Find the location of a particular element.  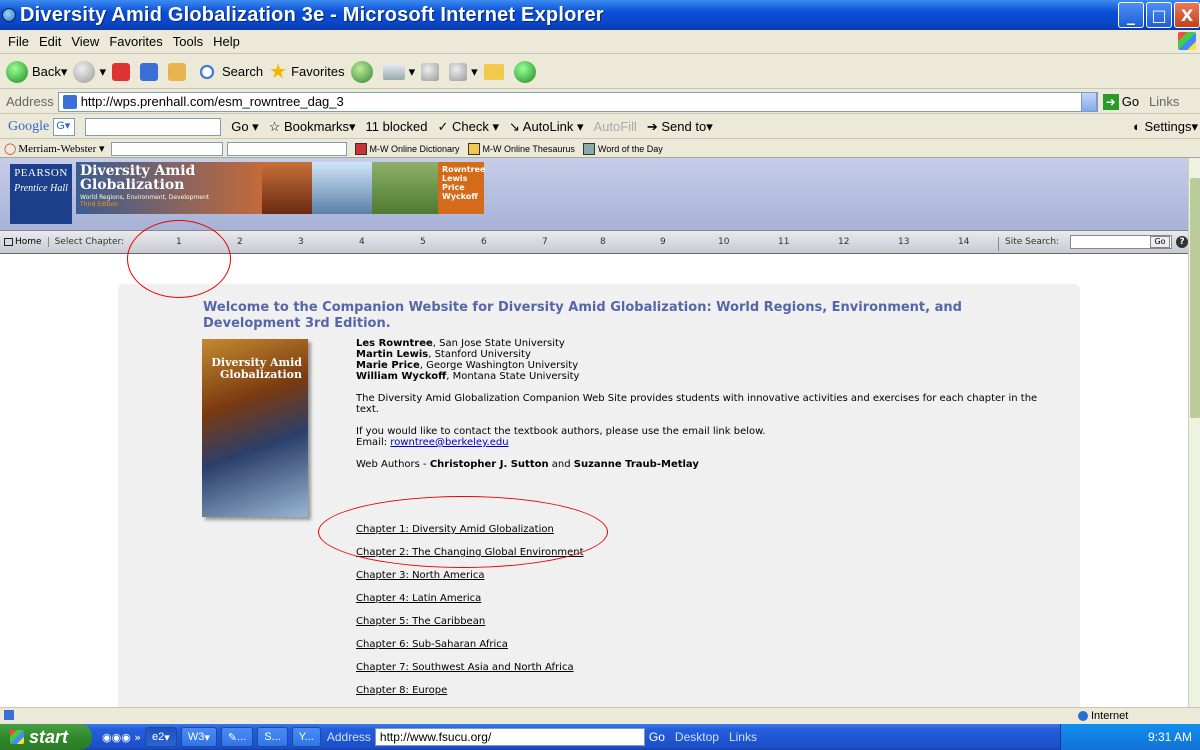

spell-check-button: ✓ Check ▾ is located at coordinates (468, 127).